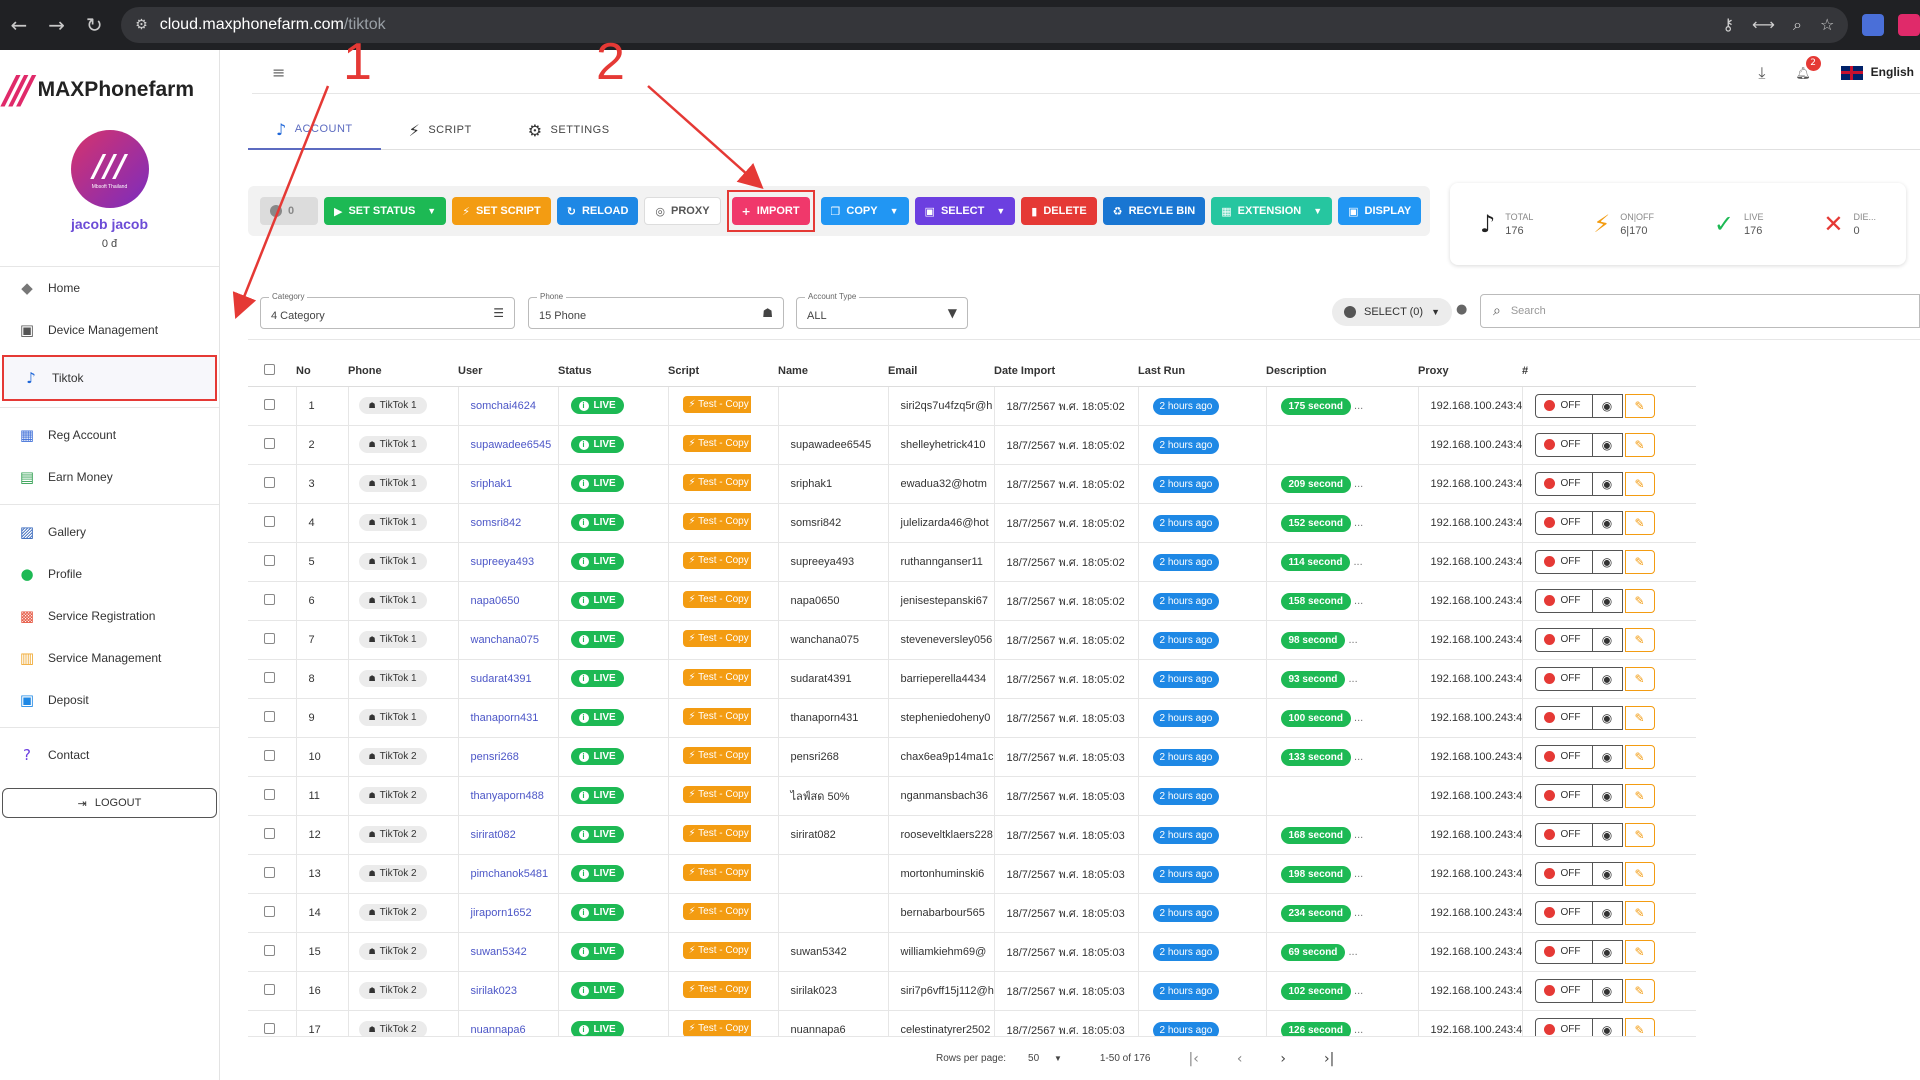  I want to click on sidebar-item-device-management: ▣ Device Management, so click(109, 330).